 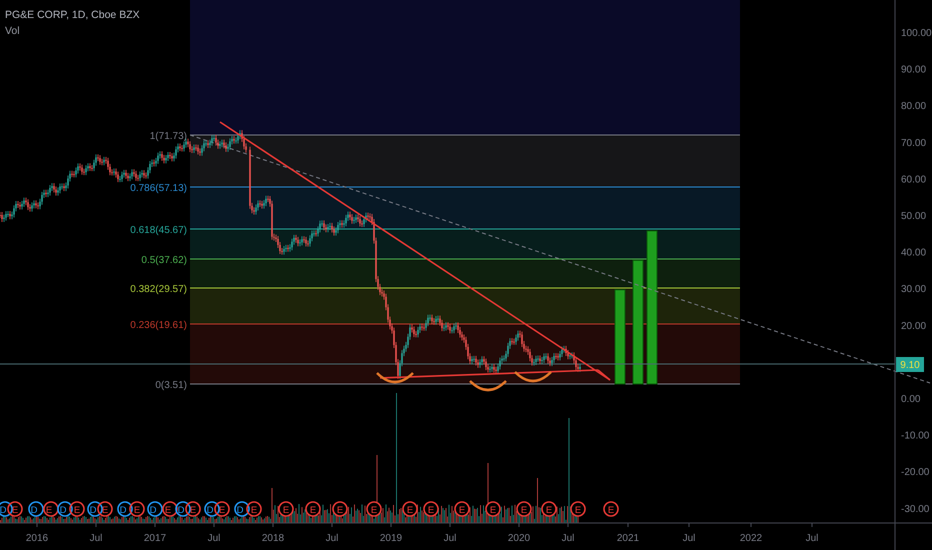 What do you see at coordinates (913, 70) in the screenshot?
I see `price-axis-label: 90.00` at bounding box center [913, 70].